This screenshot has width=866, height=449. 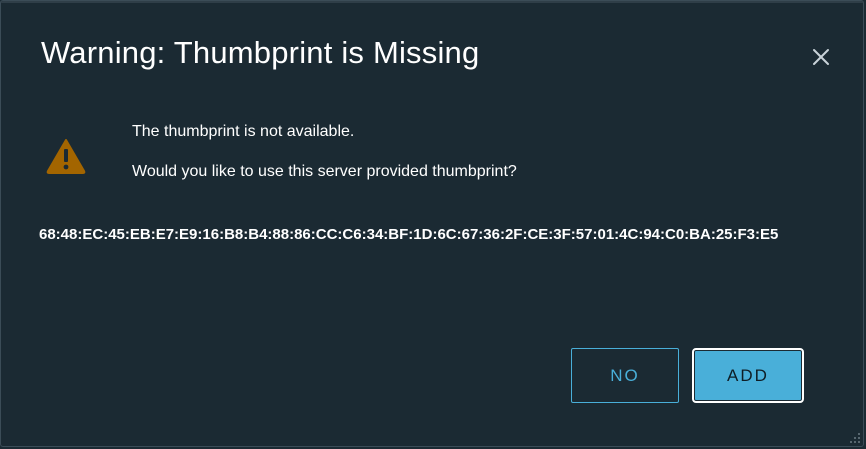 What do you see at coordinates (243, 131) in the screenshot?
I see `message-not-available: The thumbprint is not available.` at bounding box center [243, 131].